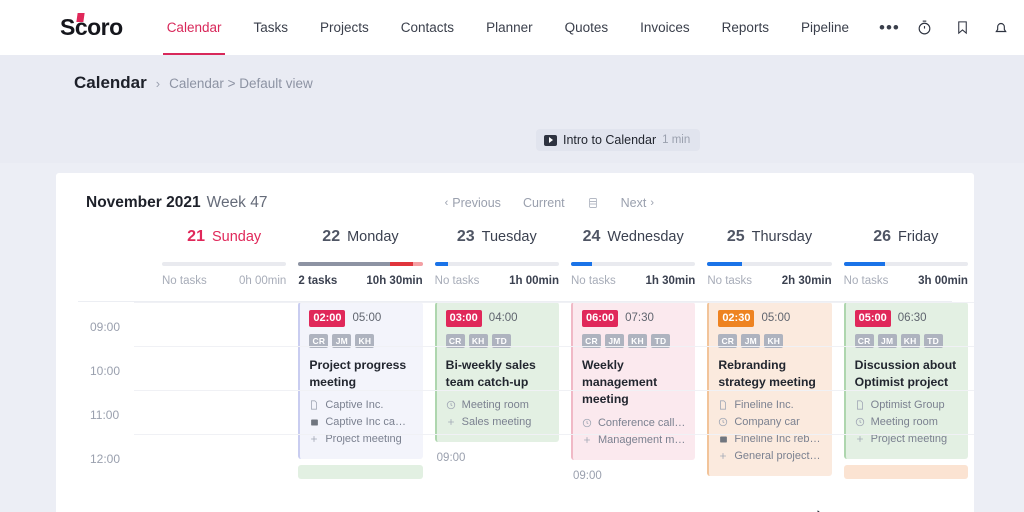 This screenshot has height=512, width=1024. What do you see at coordinates (665, 27) in the screenshot?
I see `nav-item-invoices: Invoices` at bounding box center [665, 27].